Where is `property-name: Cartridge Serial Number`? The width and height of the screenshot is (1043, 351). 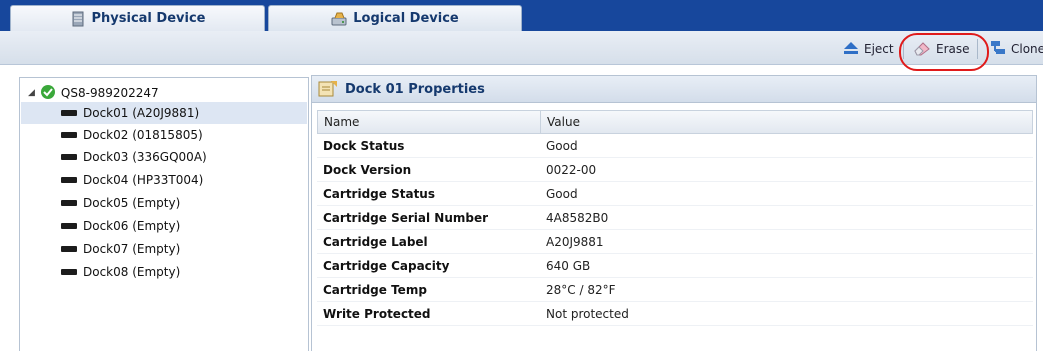
property-name: Cartridge Serial Number is located at coordinates (406, 217).